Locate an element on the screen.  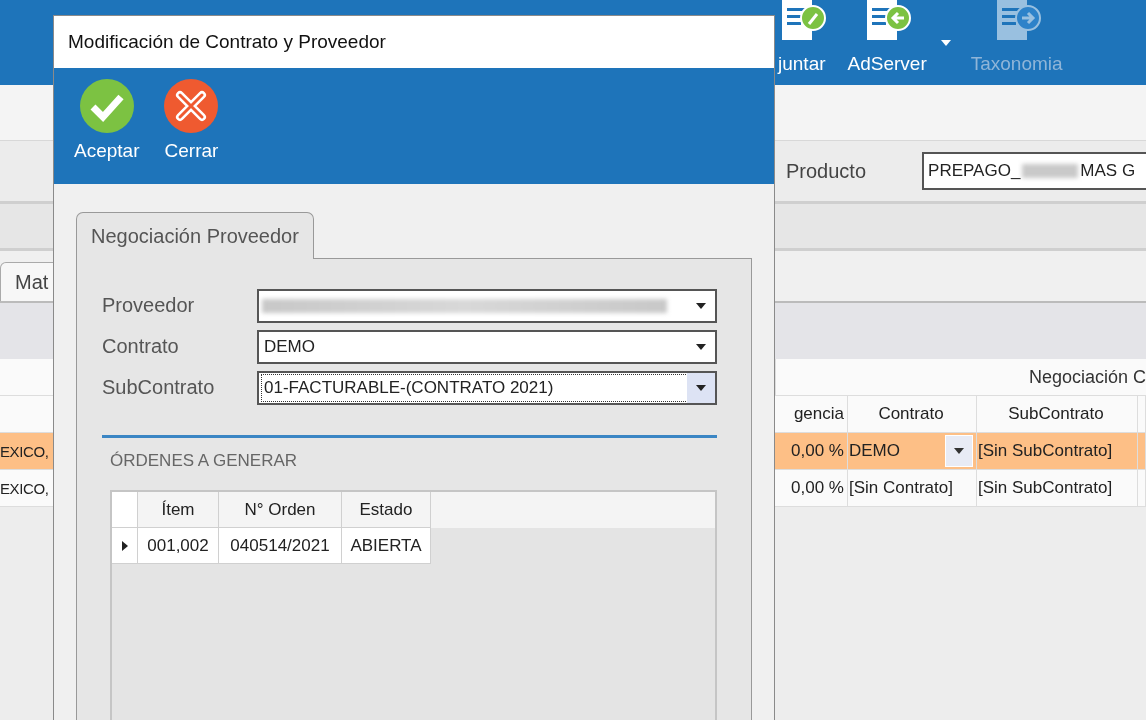
table-cell: ABIERTA is located at coordinates (386, 546).